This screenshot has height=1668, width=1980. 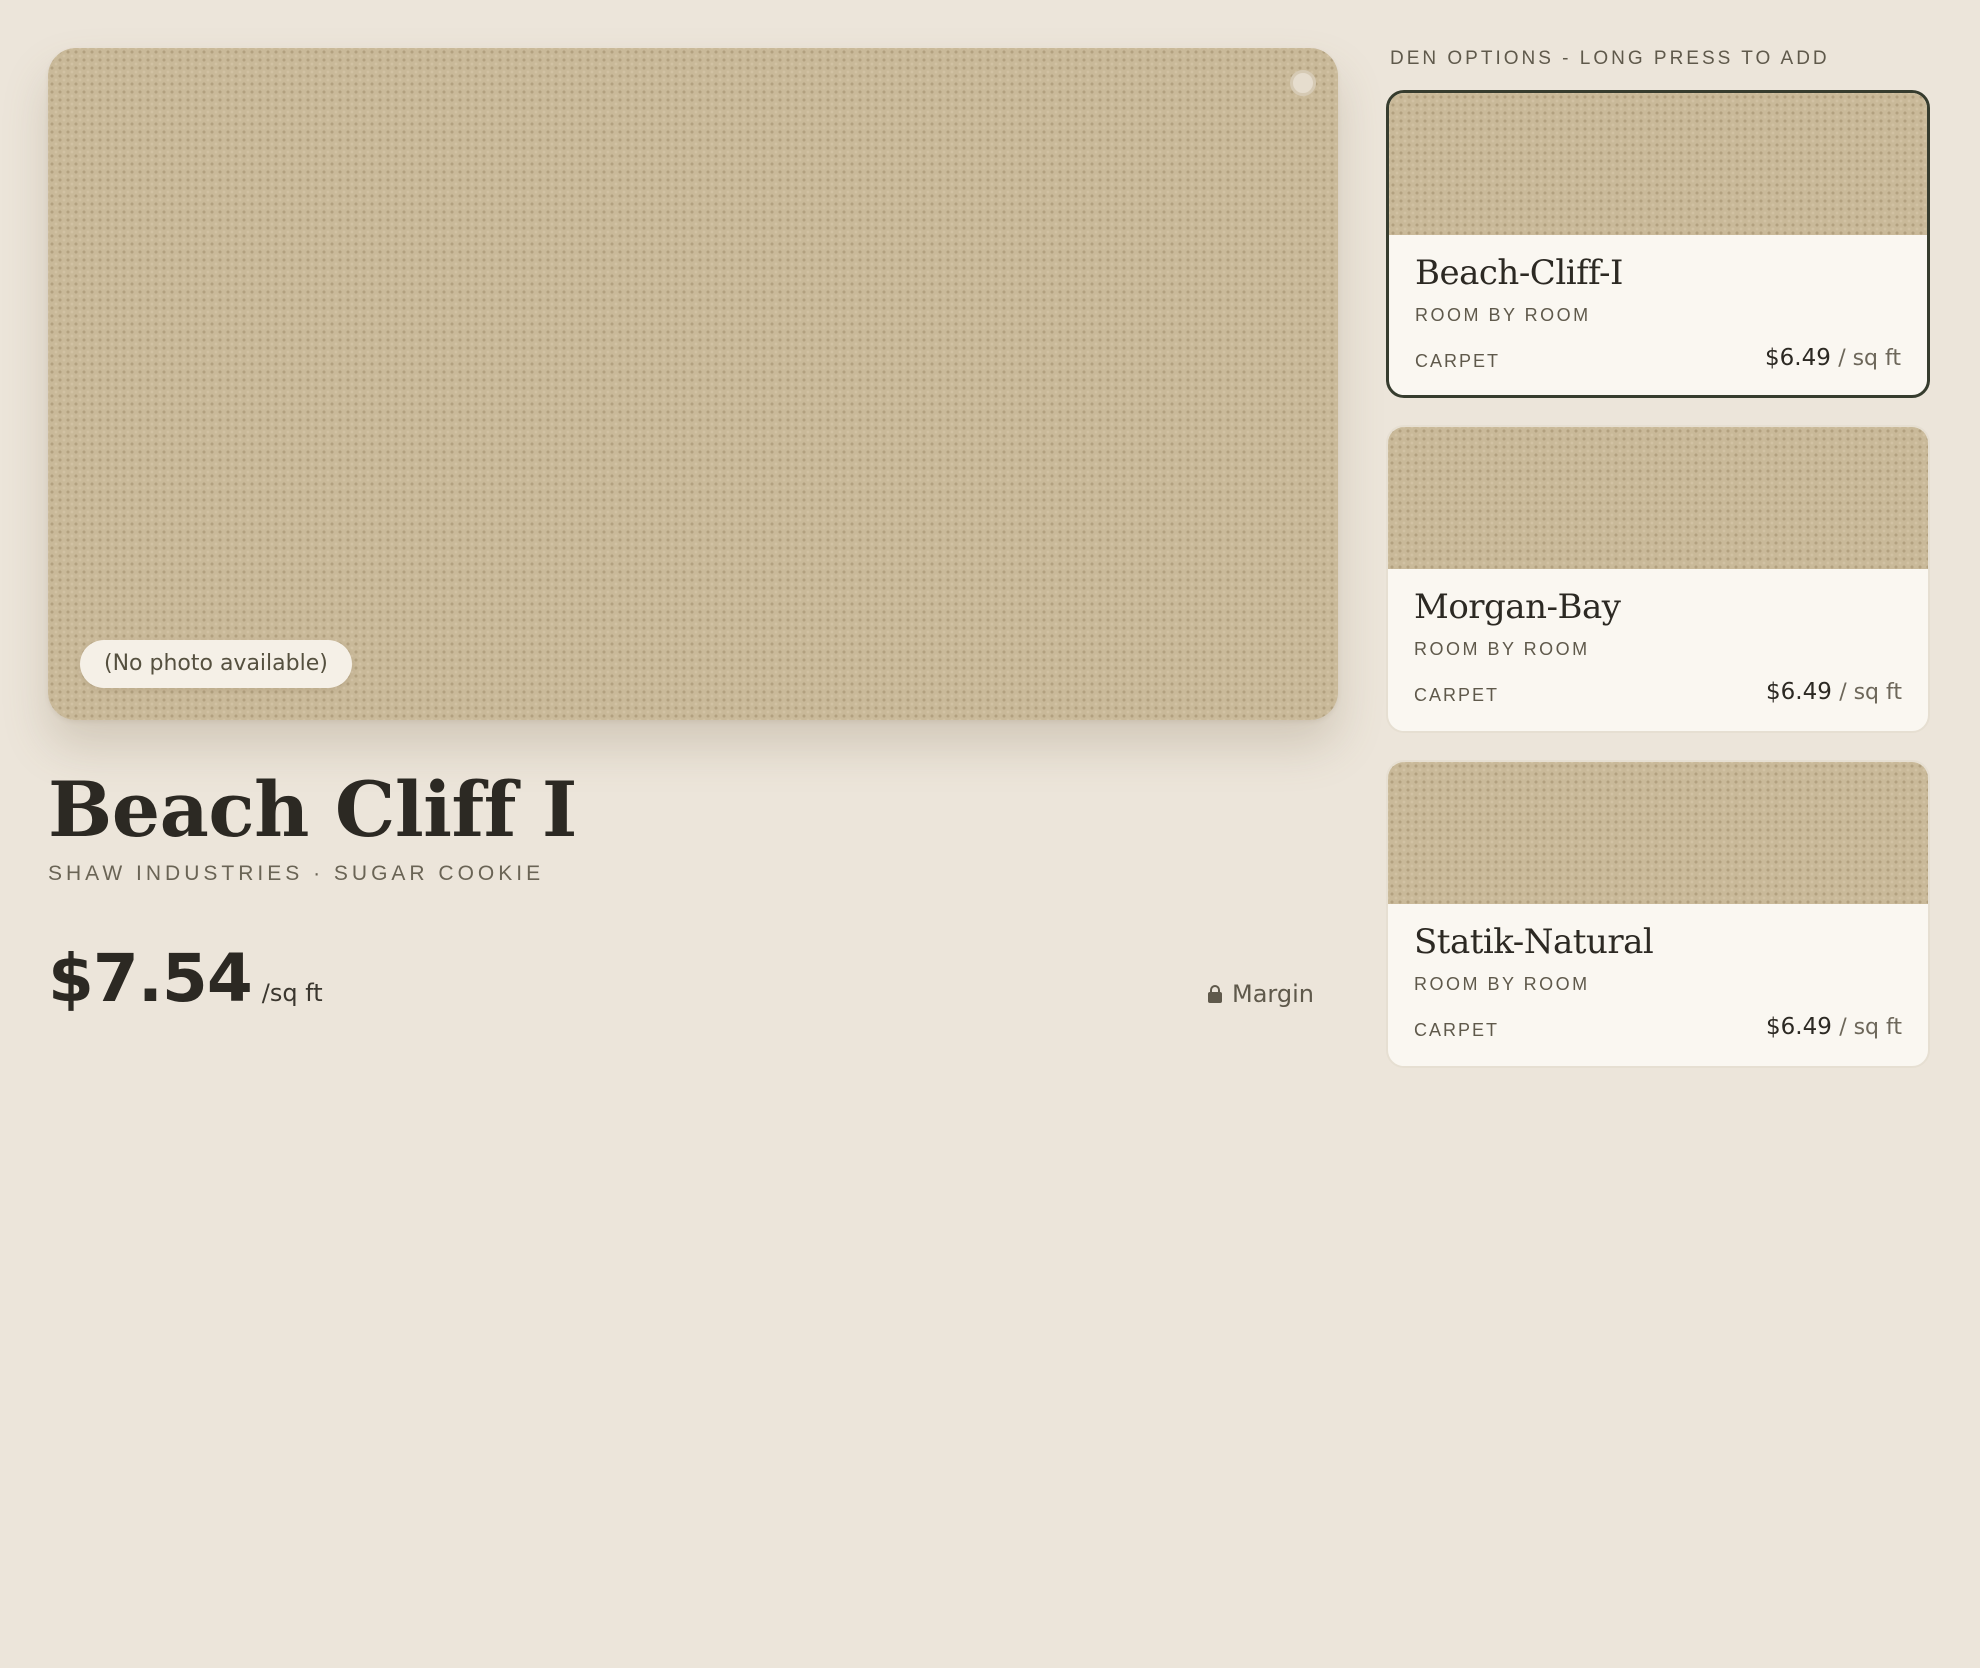 I want to click on option-name: Statik-Natural, so click(x=1534, y=942).